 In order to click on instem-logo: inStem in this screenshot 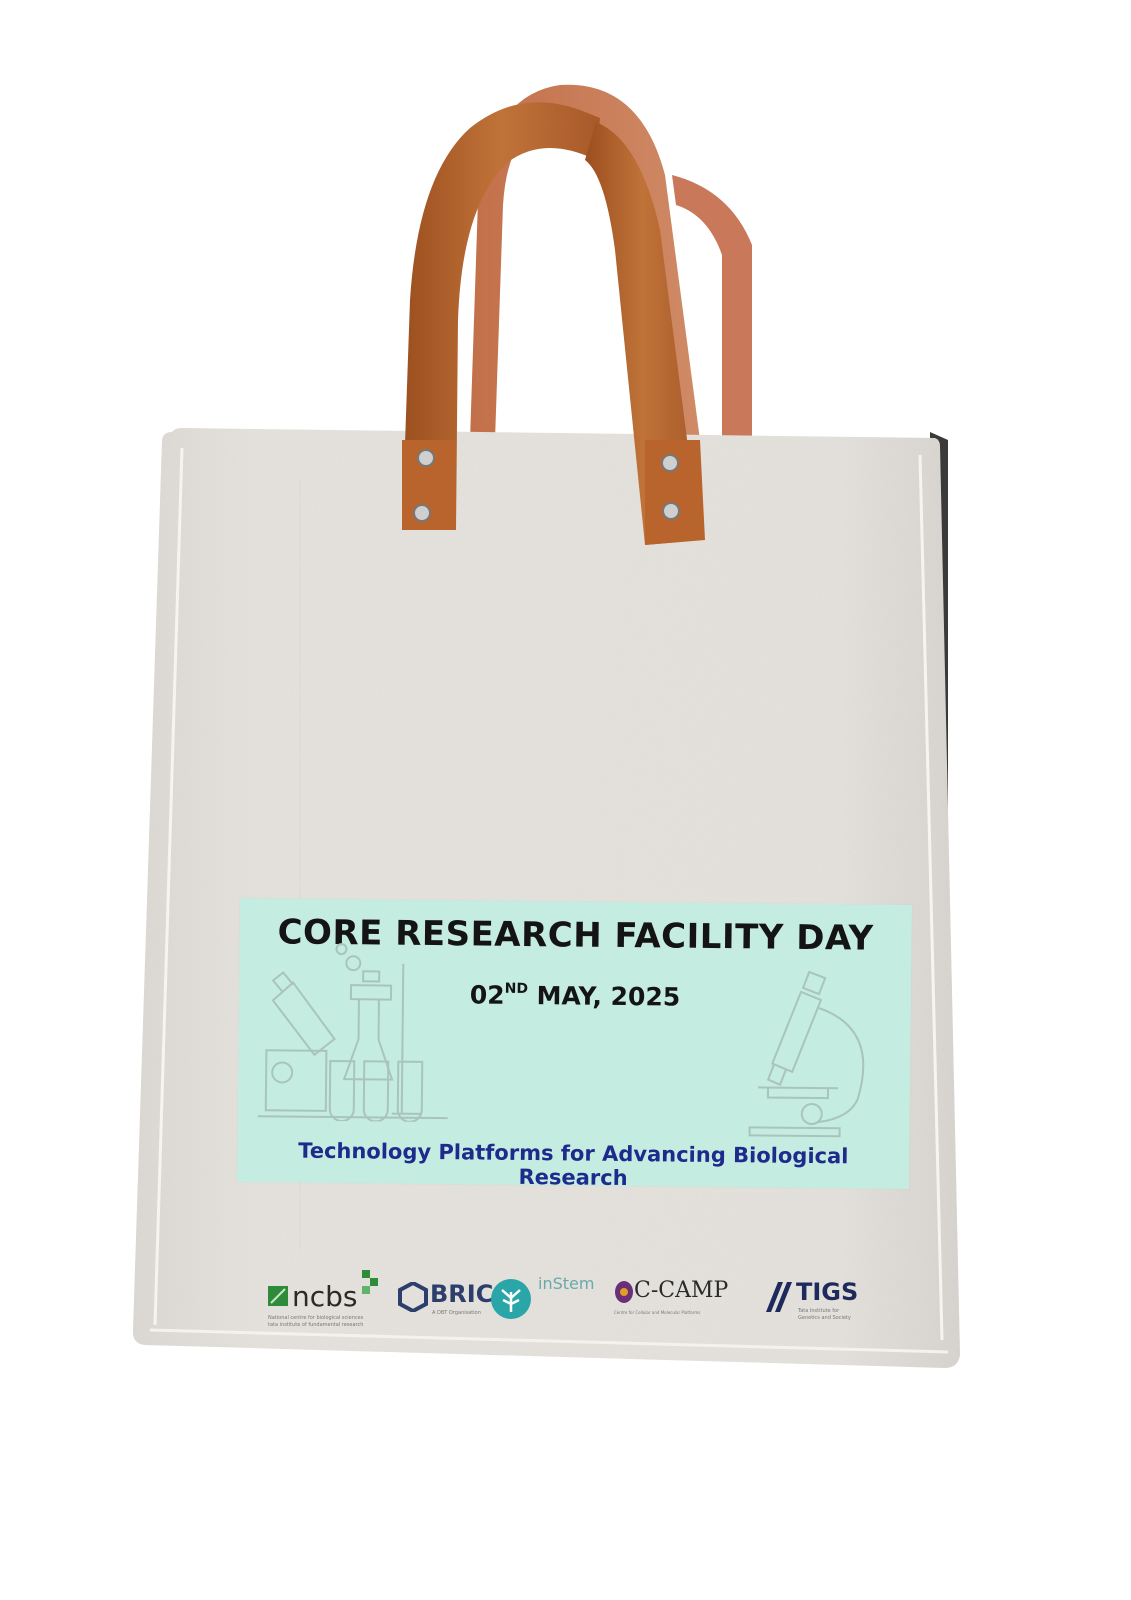, I will do `click(545, 1305)`.